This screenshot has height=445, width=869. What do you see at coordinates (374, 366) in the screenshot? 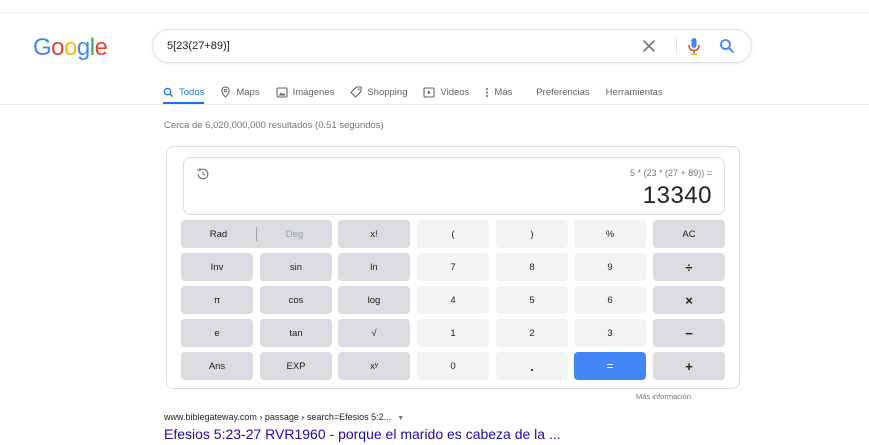
I see `power-key: xʸ` at bounding box center [374, 366].